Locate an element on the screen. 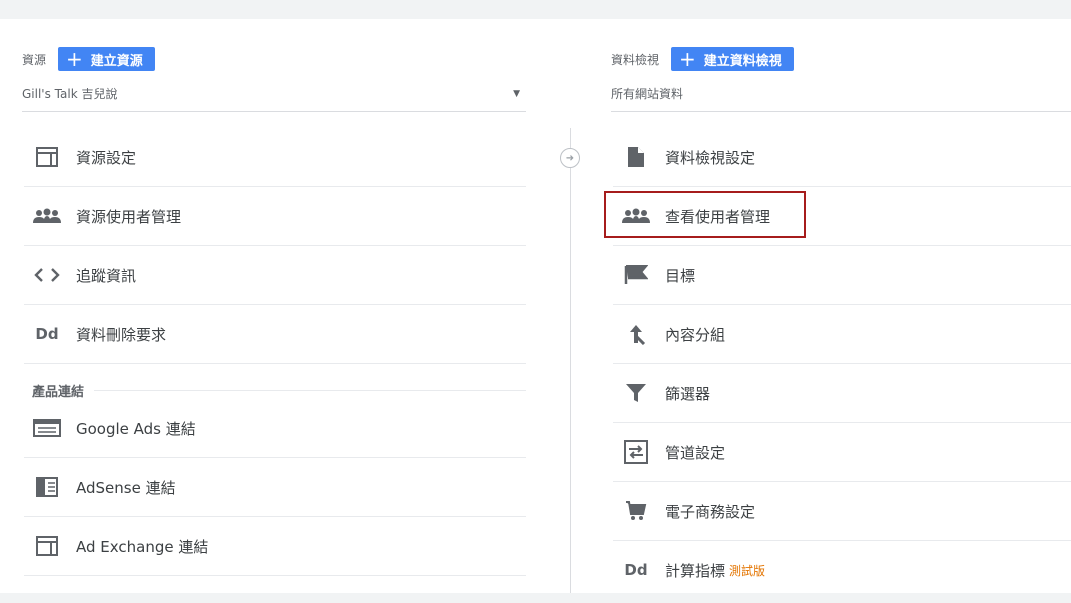  view-selector-value: 所有網站資料 is located at coordinates (647, 94).